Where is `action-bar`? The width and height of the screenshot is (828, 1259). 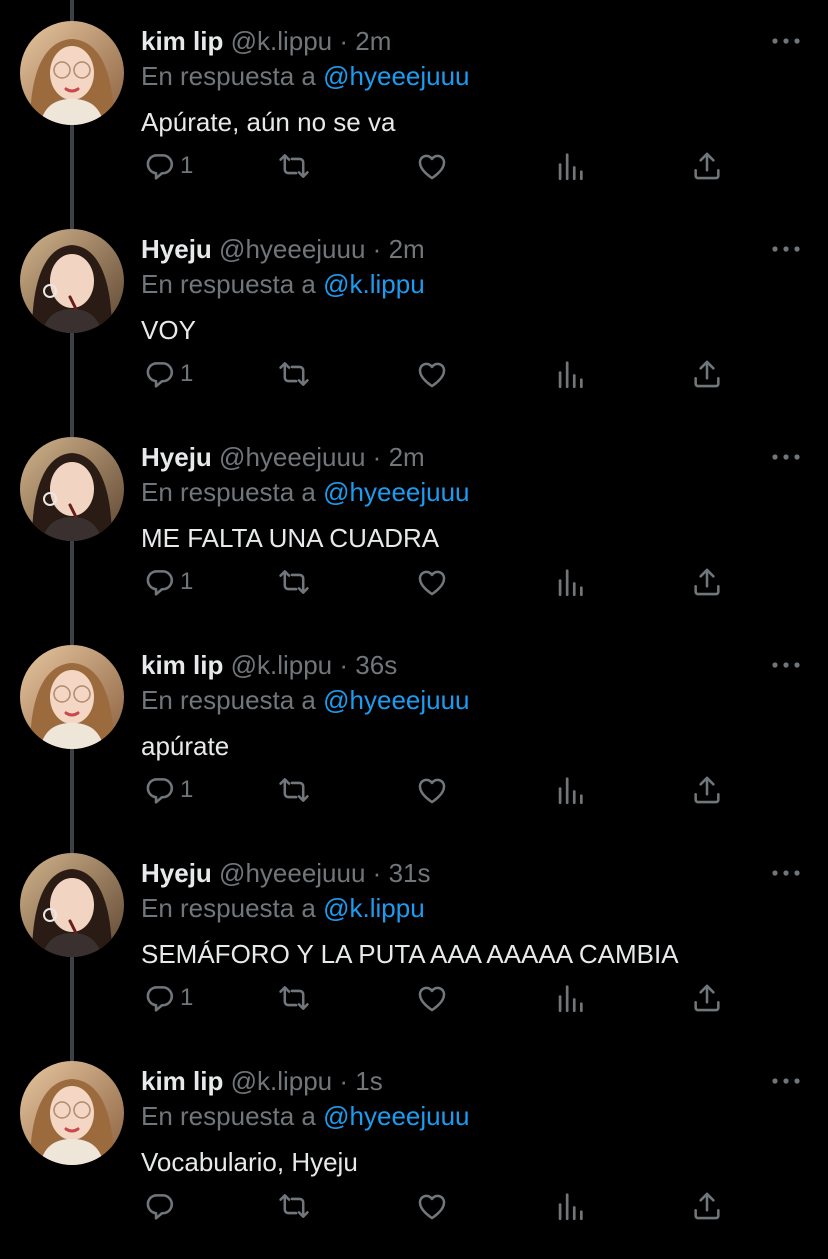 action-bar is located at coordinates (414, 1206).